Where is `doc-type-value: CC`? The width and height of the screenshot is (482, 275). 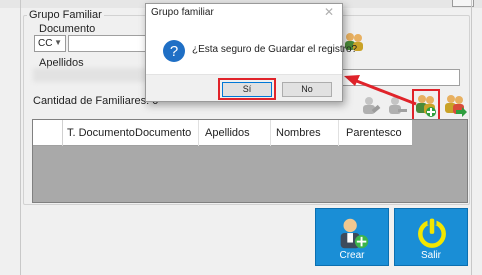 doc-type-value: CC is located at coordinates (45, 43).